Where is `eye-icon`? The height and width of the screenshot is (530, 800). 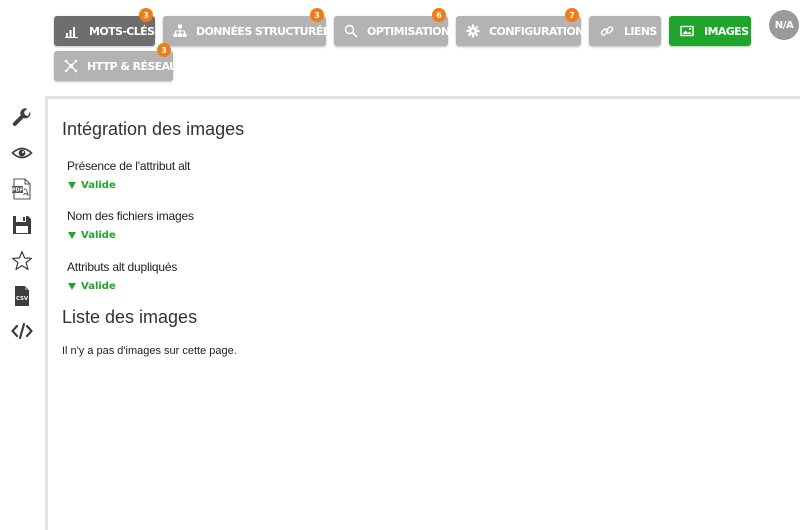
eye-icon is located at coordinates (22, 153).